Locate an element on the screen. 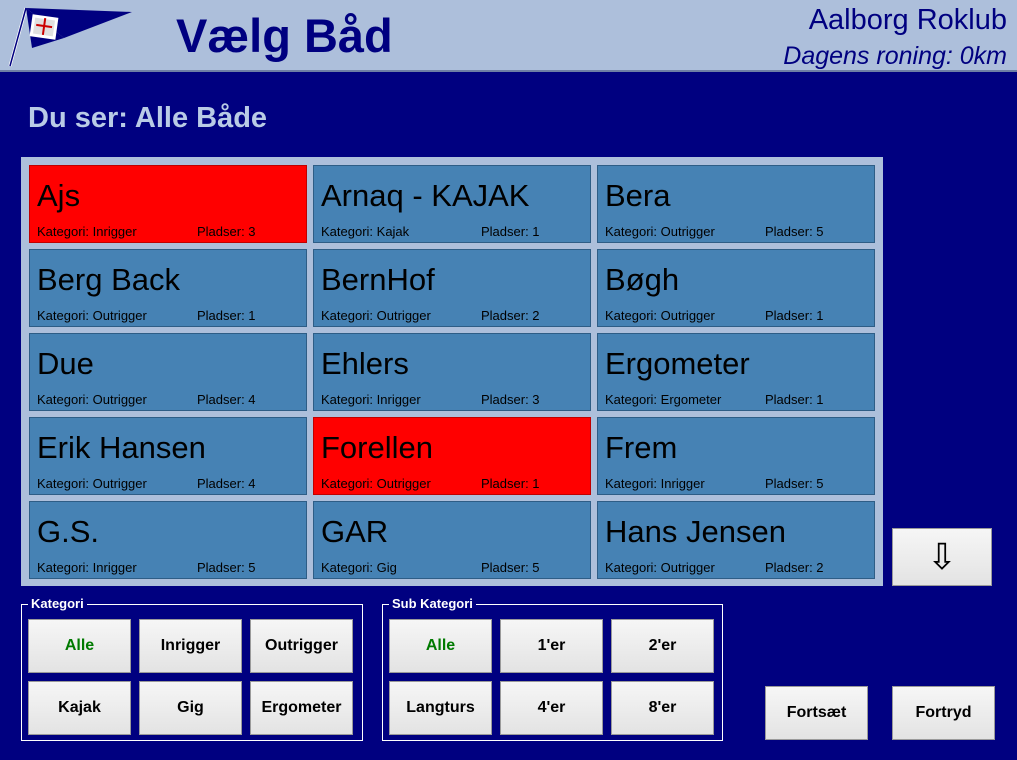  kategori-button-alle: Alle is located at coordinates (79, 646).